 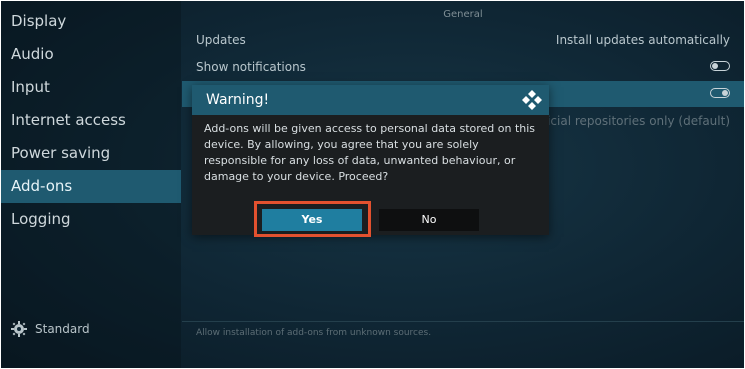 What do you see at coordinates (312, 219) in the screenshot?
I see `annotation-highlight-box` at bounding box center [312, 219].